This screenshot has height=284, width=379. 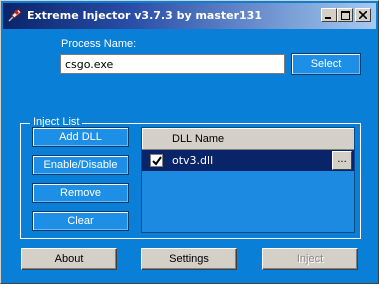 I want to click on minimize-button, so click(x=329, y=15).